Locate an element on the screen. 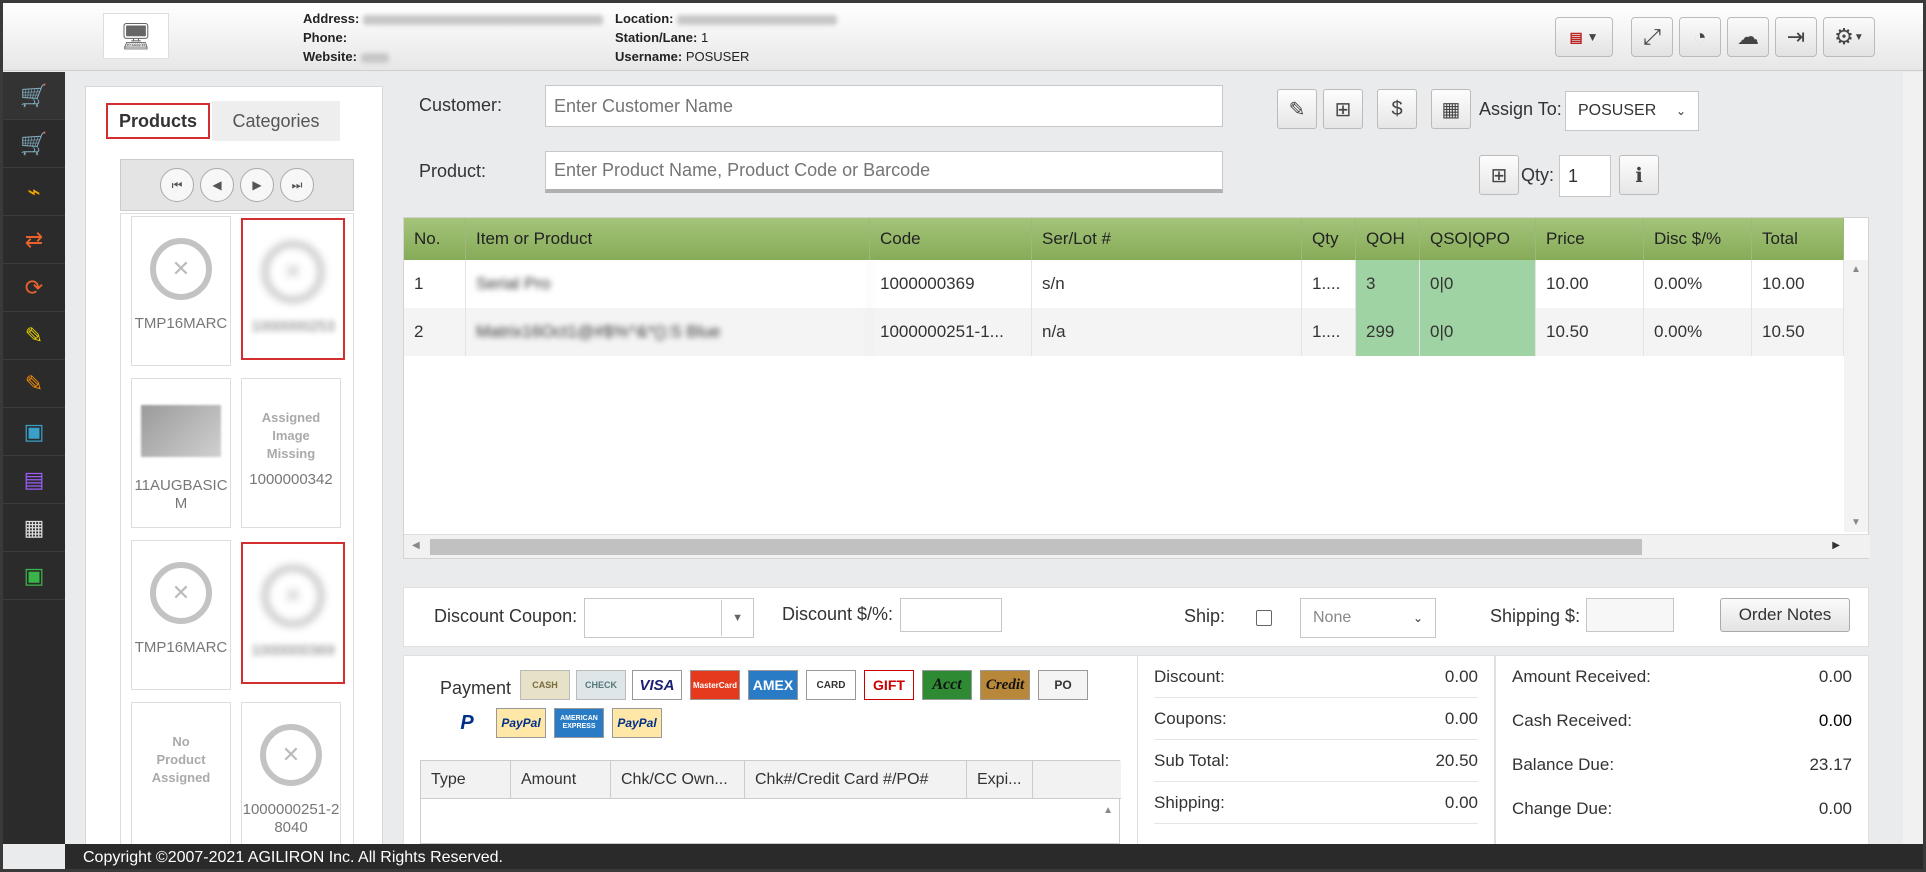 The width and height of the screenshot is (1926, 872). cash-card-label: CASH is located at coordinates (545, 685).